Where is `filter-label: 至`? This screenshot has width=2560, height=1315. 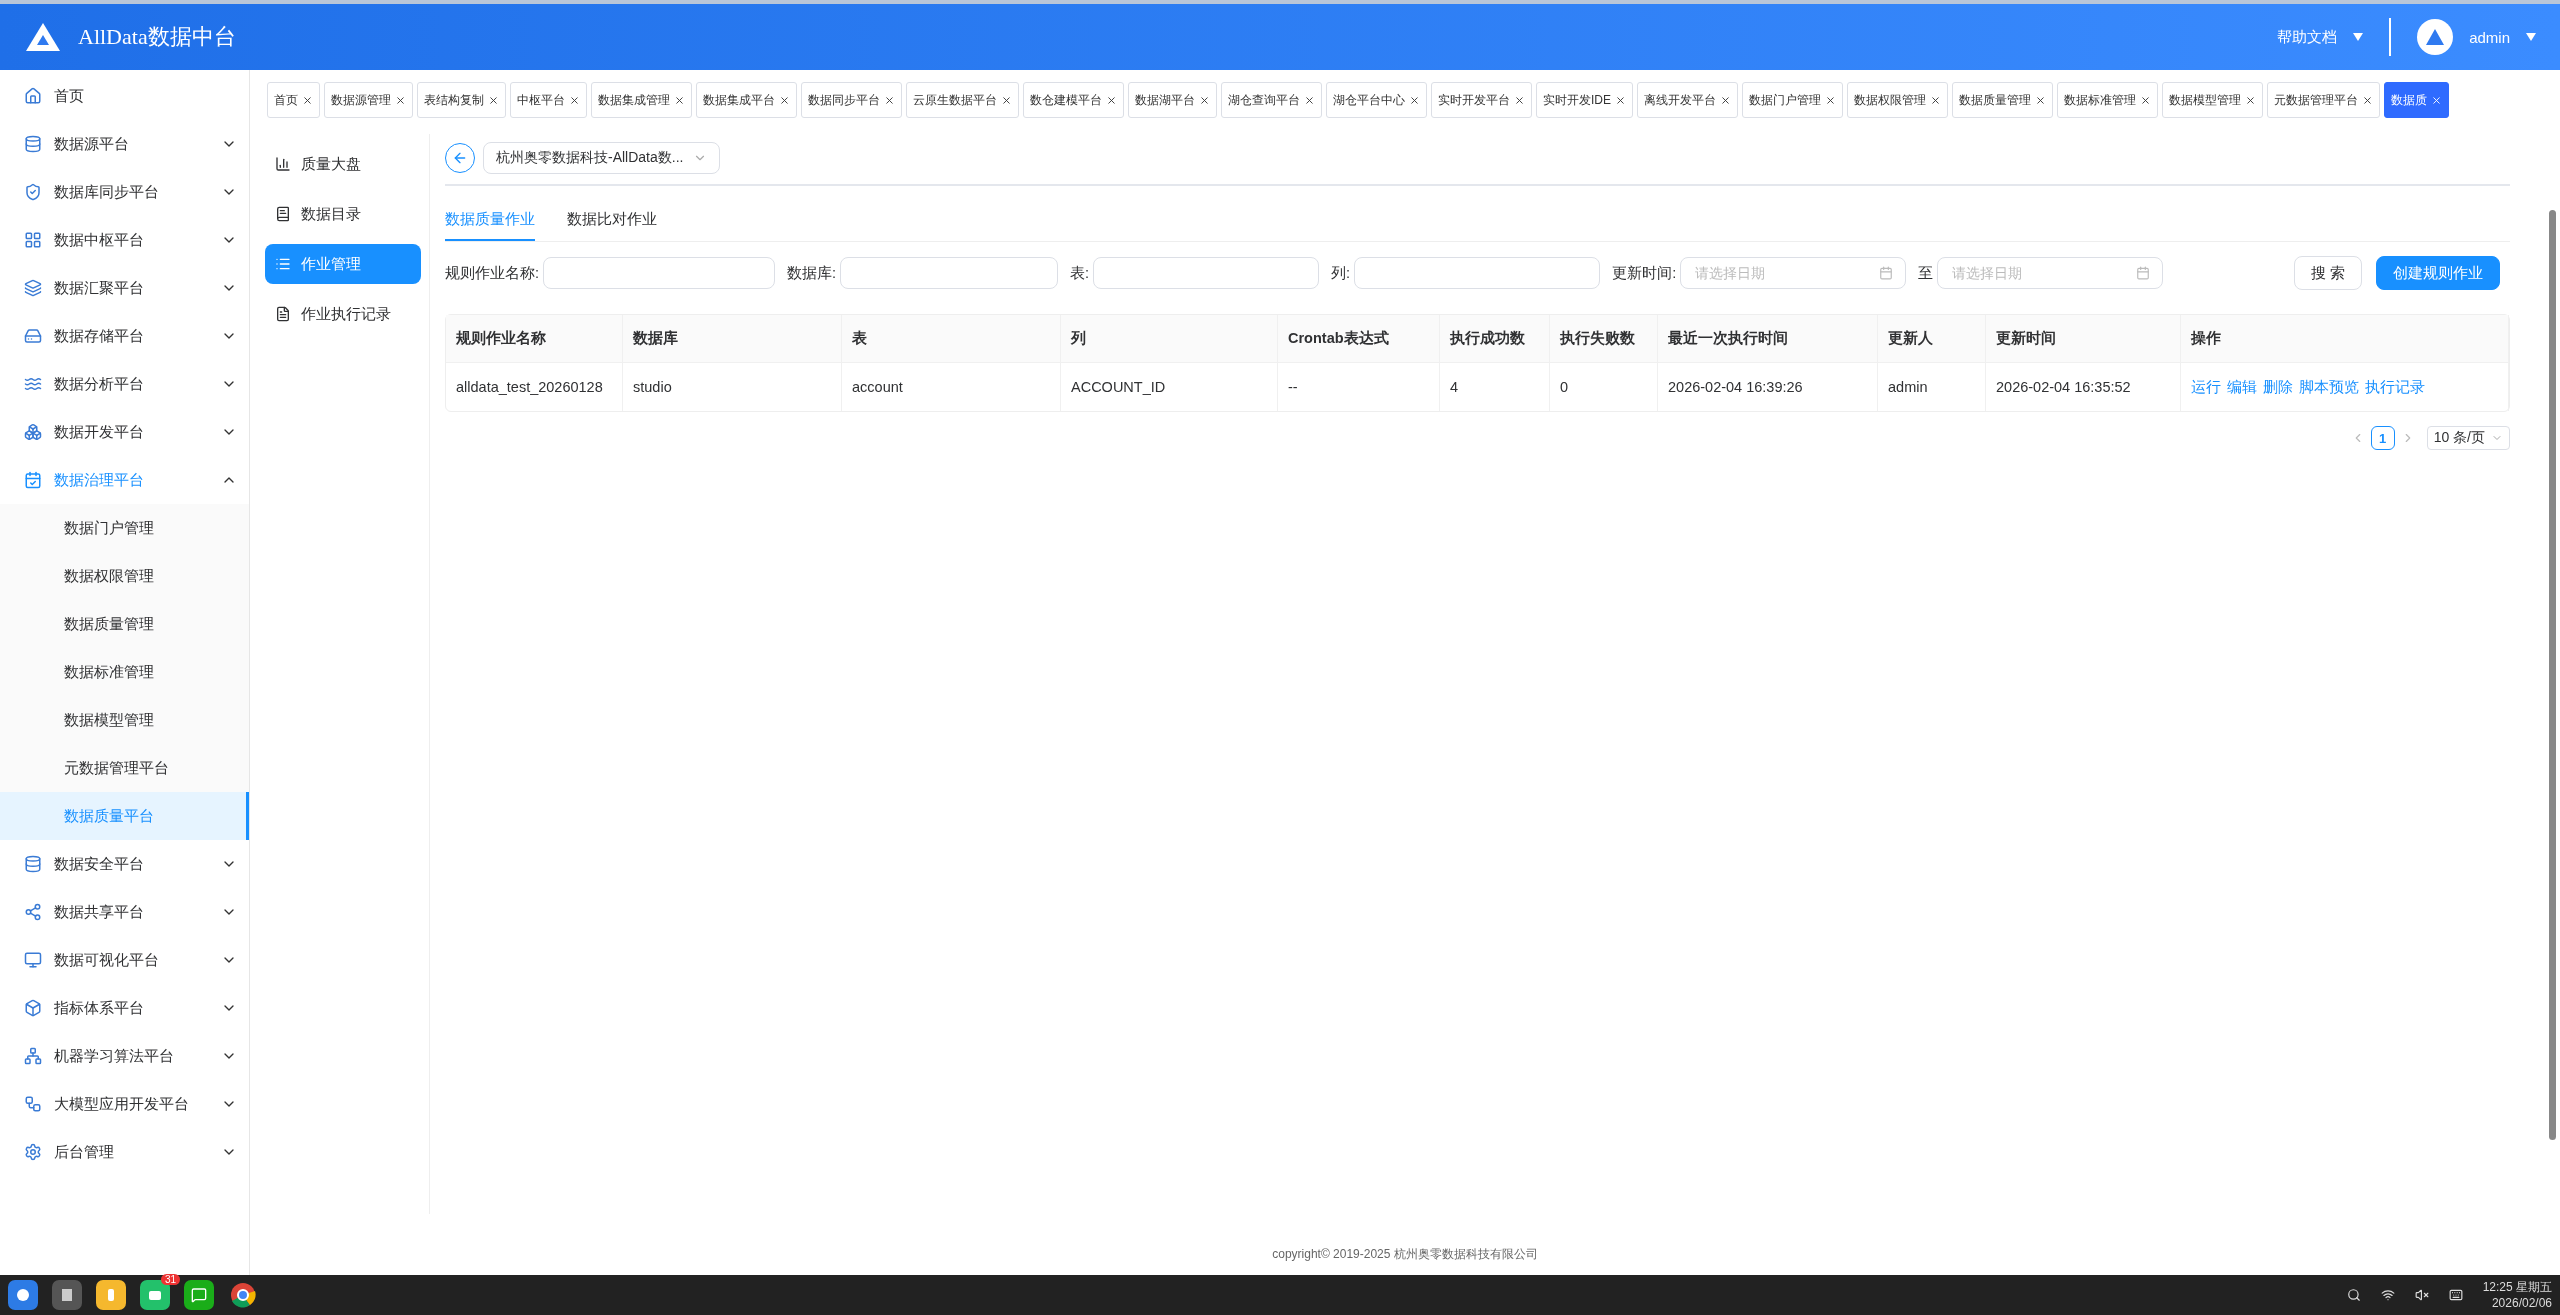
filter-label: 至 is located at coordinates (1926, 273).